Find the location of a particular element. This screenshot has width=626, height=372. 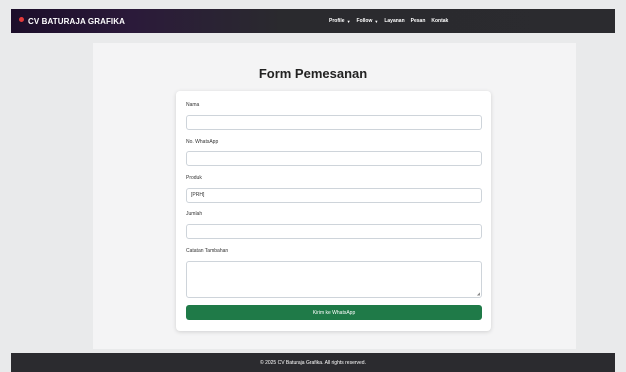

produk-field: [PRH] is located at coordinates (334, 195).